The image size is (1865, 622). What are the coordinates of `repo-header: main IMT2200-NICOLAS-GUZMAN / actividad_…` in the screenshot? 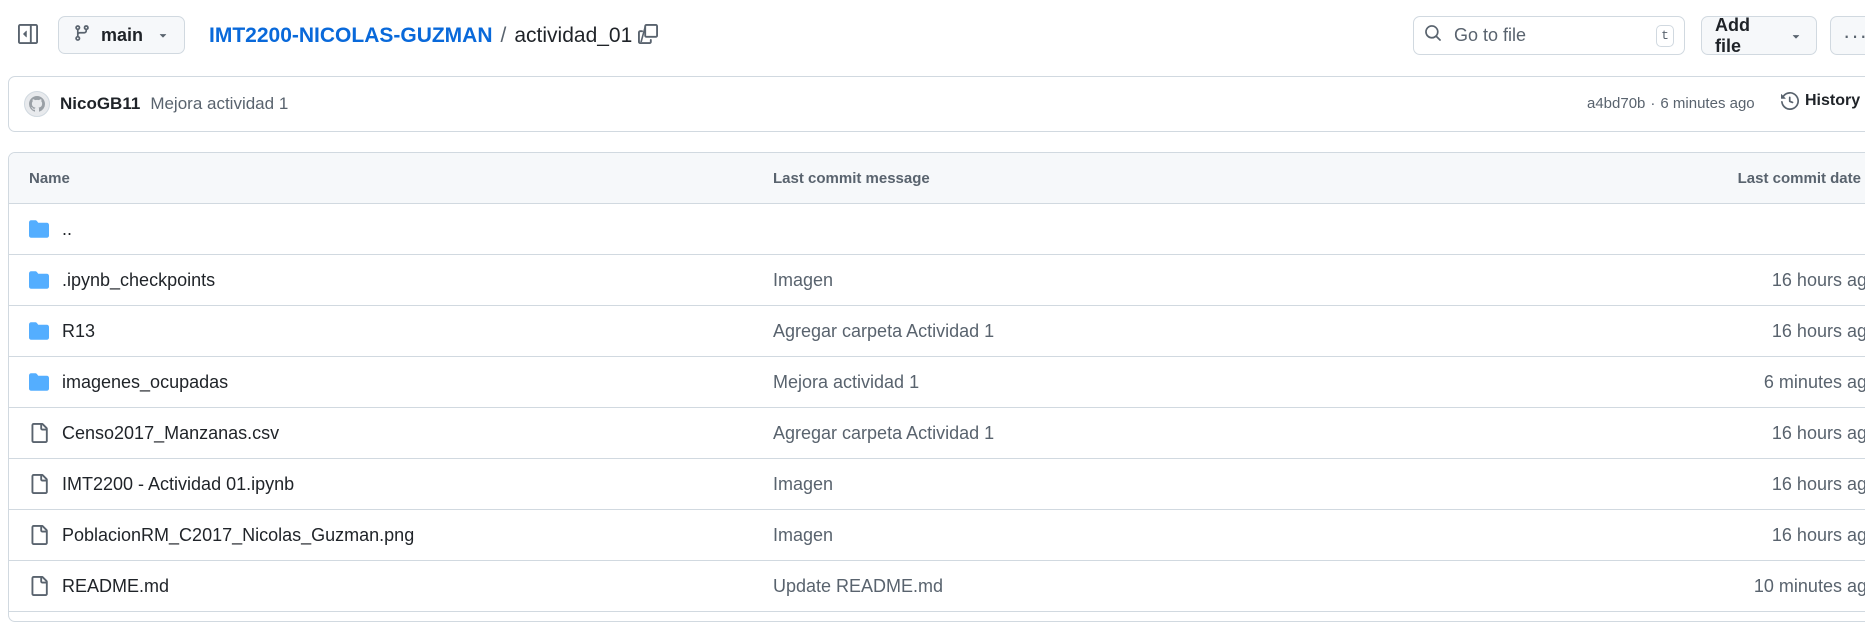 It's located at (932, 36).